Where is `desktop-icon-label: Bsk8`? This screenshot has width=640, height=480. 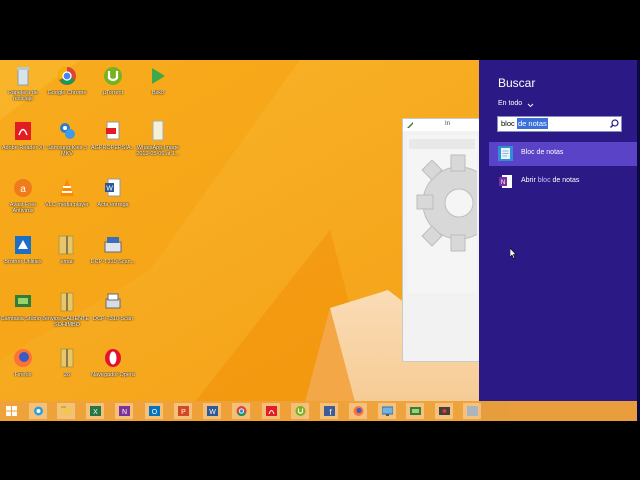 desktop-icon-label: Bsk8 is located at coordinates (158, 93).